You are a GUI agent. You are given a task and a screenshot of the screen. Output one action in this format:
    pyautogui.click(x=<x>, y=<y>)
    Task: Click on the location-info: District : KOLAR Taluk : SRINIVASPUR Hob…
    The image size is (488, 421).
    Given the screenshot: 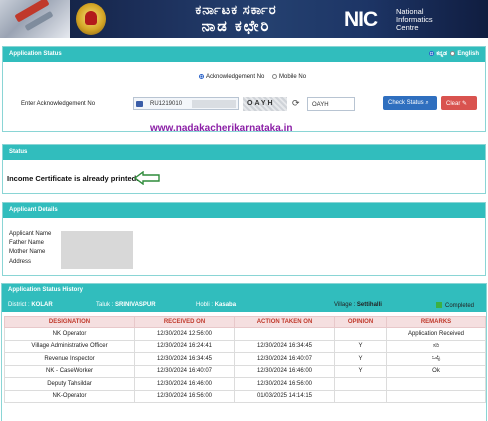 What is the action you would take?
    pyautogui.click(x=241, y=305)
    